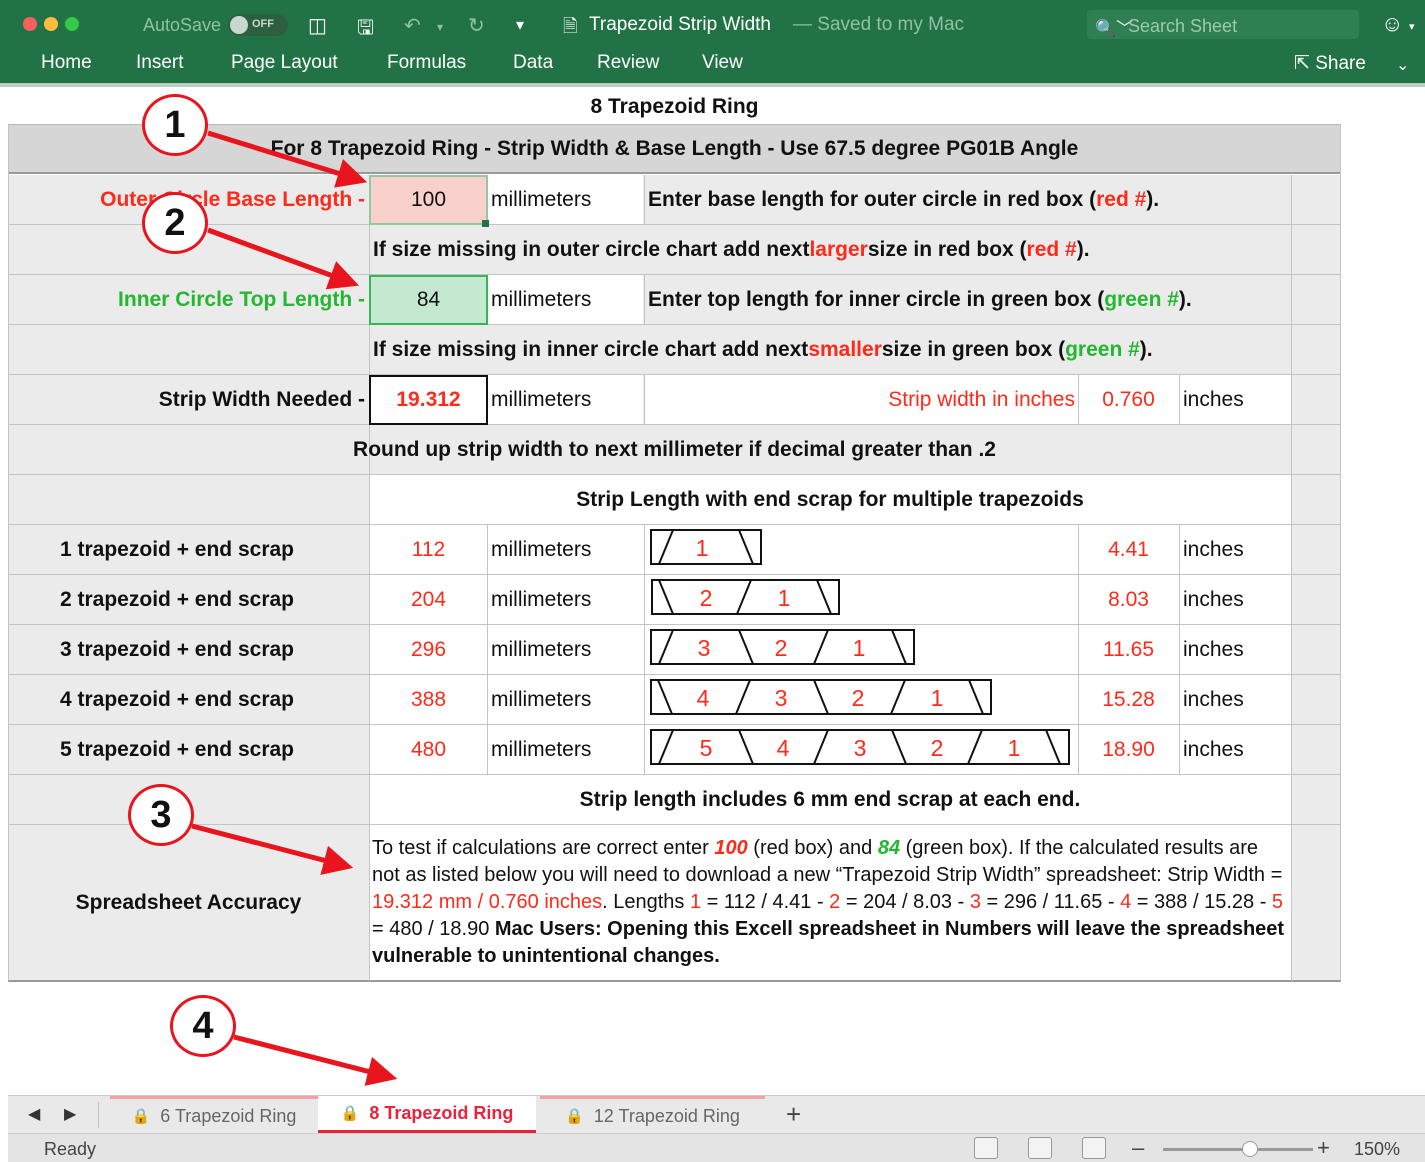  What do you see at coordinates (175, 125) in the screenshot?
I see `callout-1: 1` at bounding box center [175, 125].